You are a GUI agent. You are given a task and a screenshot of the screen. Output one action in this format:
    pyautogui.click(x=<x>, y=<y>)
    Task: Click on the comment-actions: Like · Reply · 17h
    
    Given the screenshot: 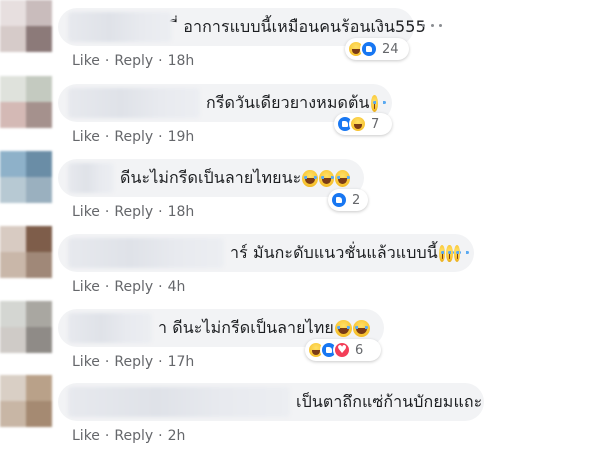 What is the action you would take?
    pyautogui.click(x=133, y=362)
    